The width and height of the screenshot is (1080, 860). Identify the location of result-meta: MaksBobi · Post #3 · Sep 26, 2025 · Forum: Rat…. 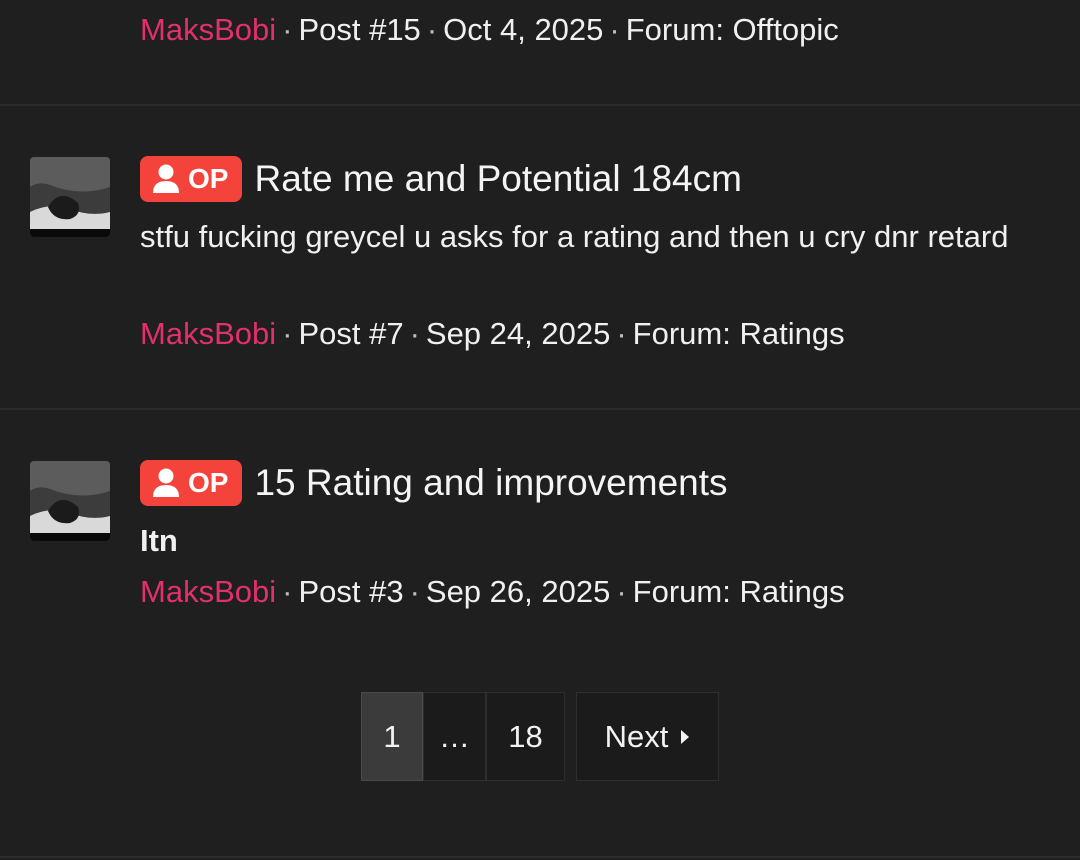
(492, 592).